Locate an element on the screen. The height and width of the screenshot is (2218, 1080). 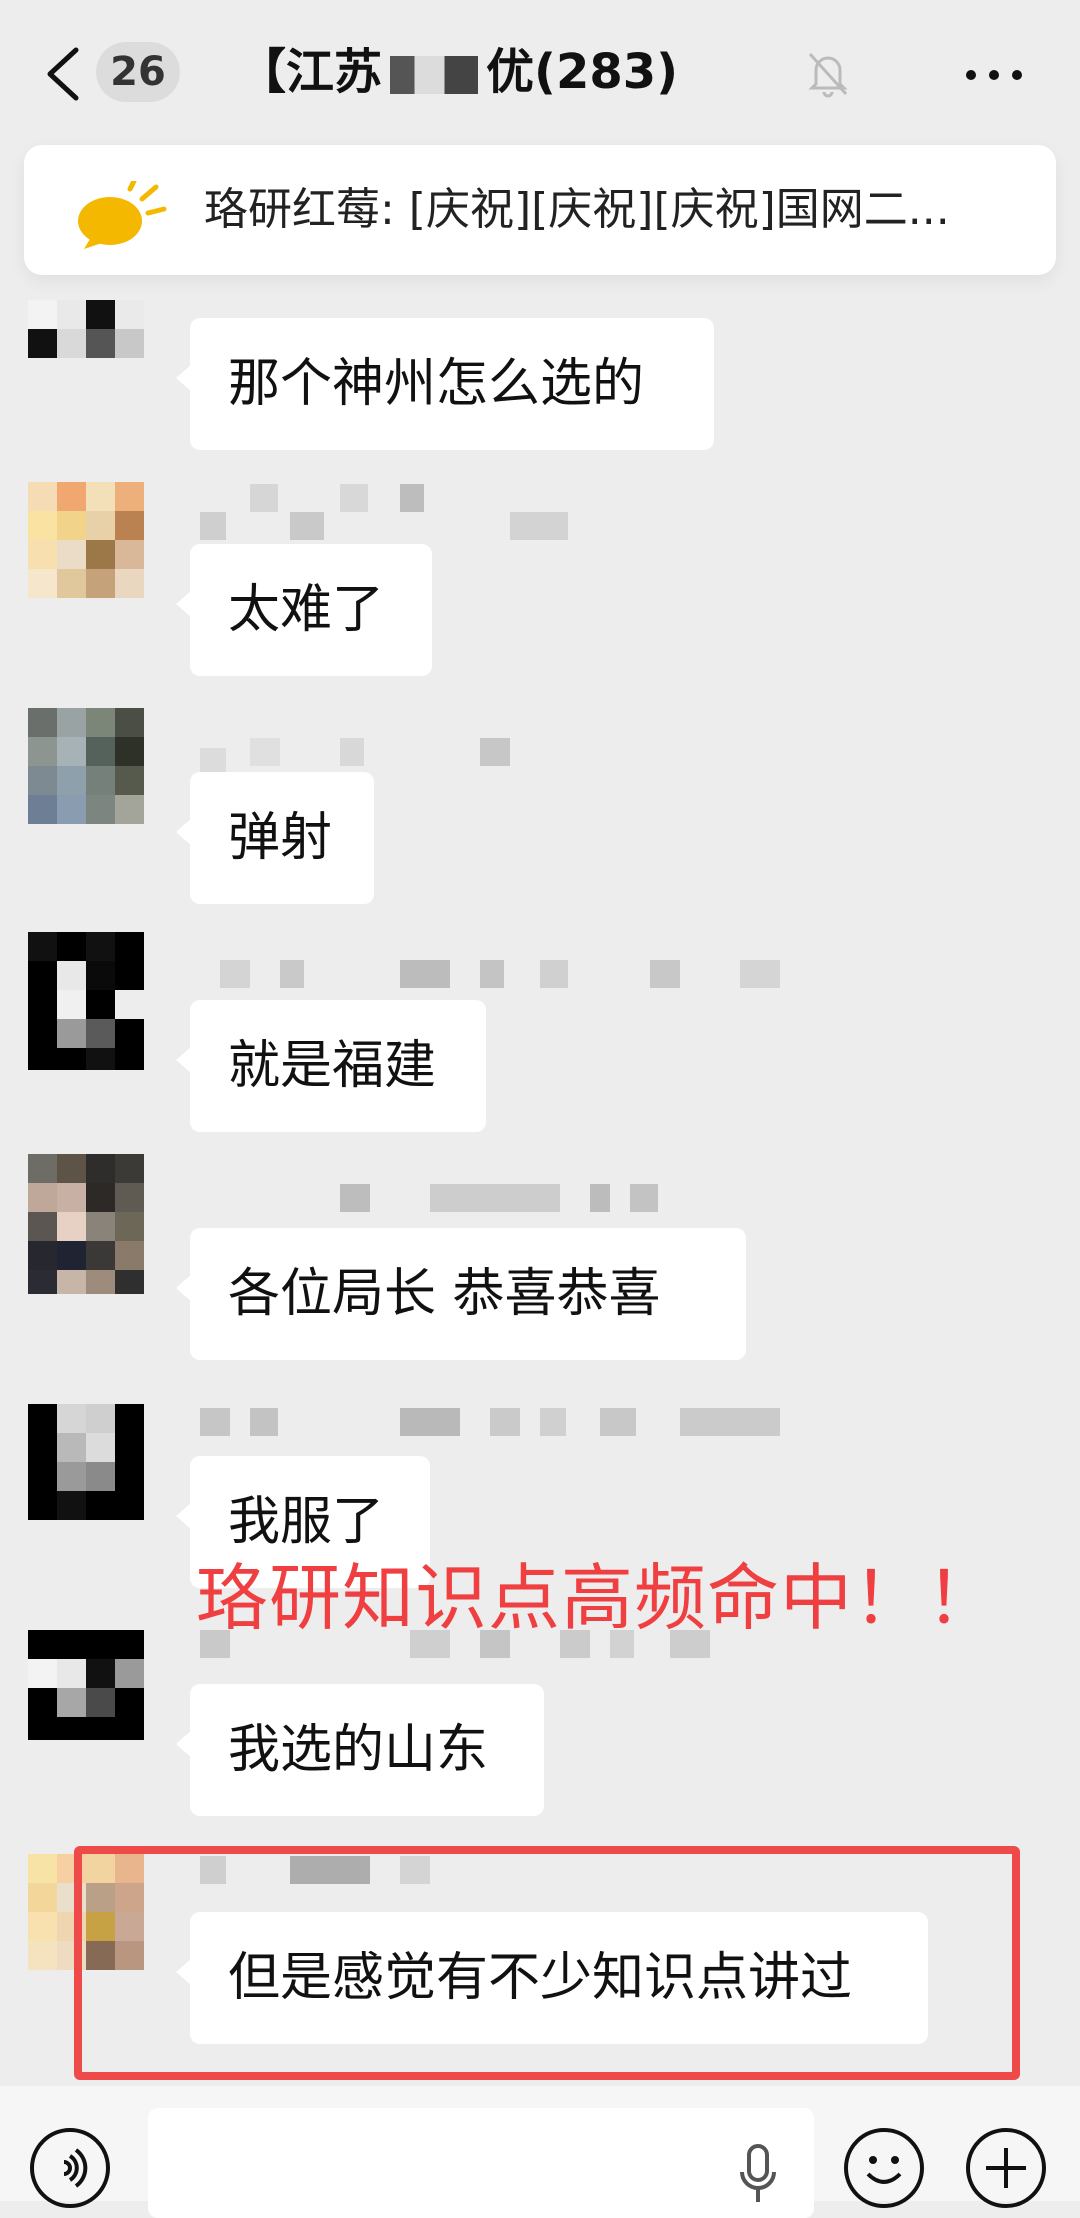
chevron-left-icon is located at coordinates (62, 74).